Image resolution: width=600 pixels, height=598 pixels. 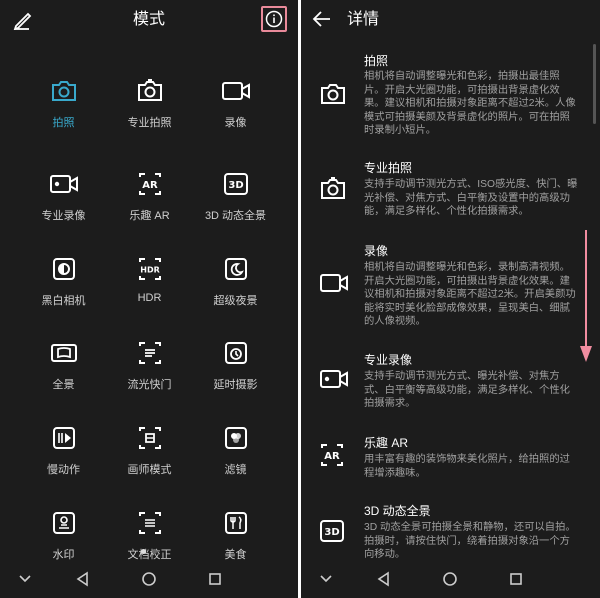 What do you see at coordinates (235, 353) in the screenshot?
I see `timelapse-icon` at bounding box center [235, 353].